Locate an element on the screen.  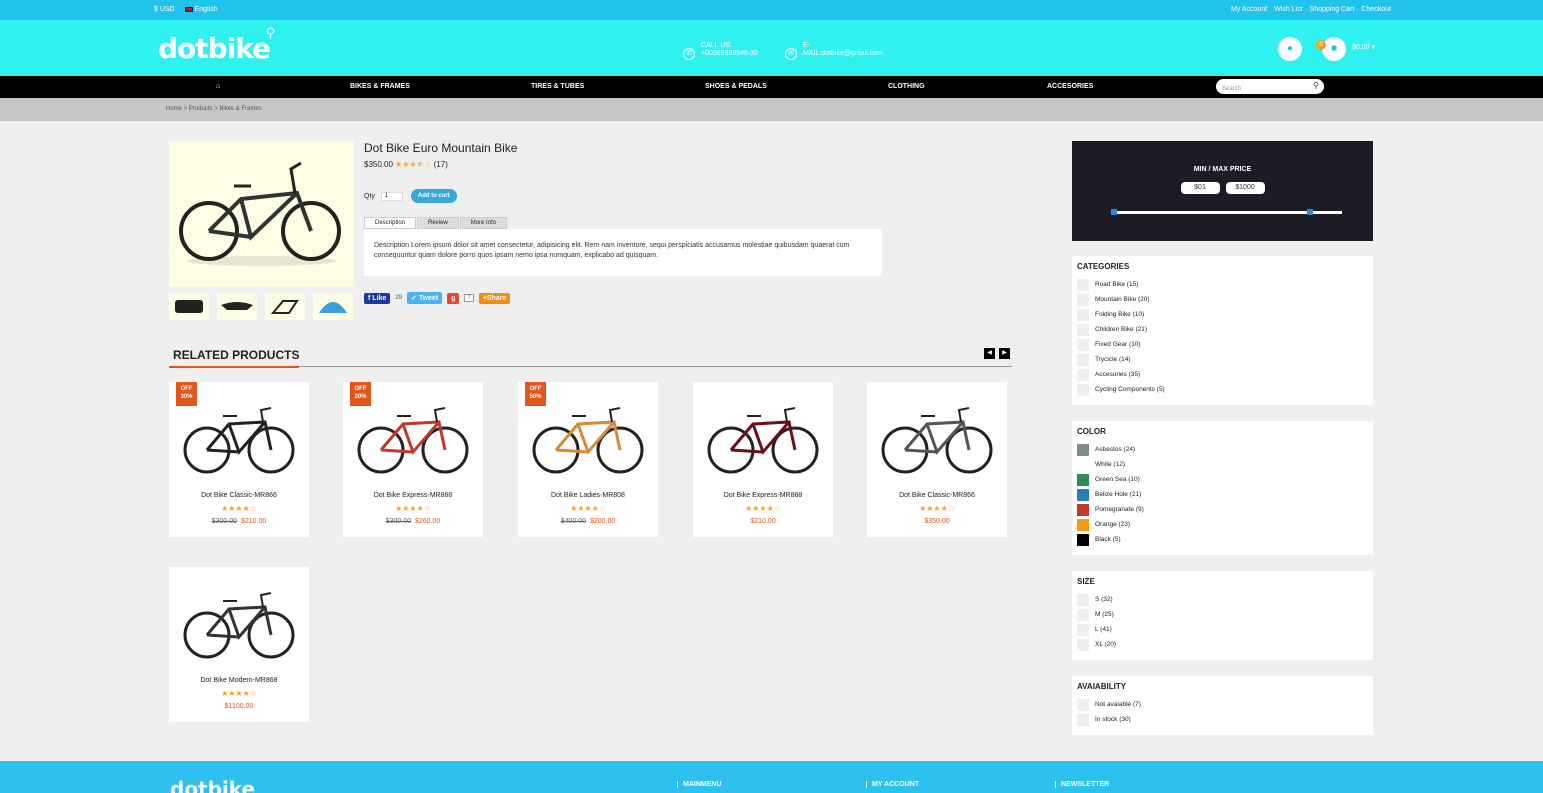
categories-item: Children Bike (21) is located at coordinates (1222, 329).